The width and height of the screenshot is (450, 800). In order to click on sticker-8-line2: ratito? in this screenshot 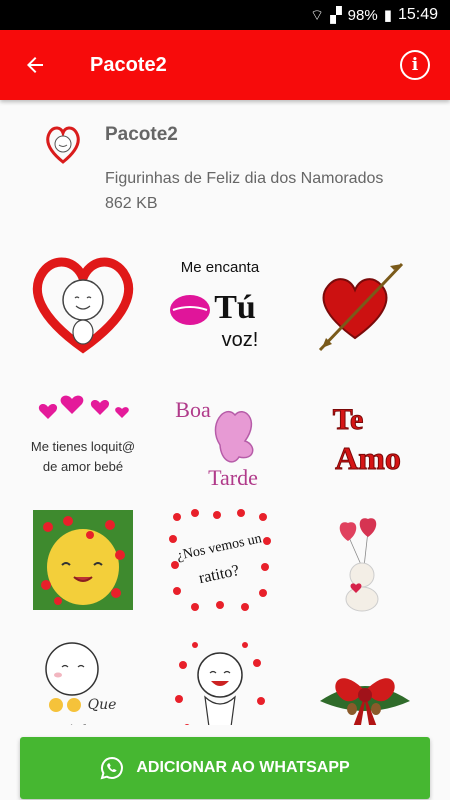, I will do `click(219, 574)`.